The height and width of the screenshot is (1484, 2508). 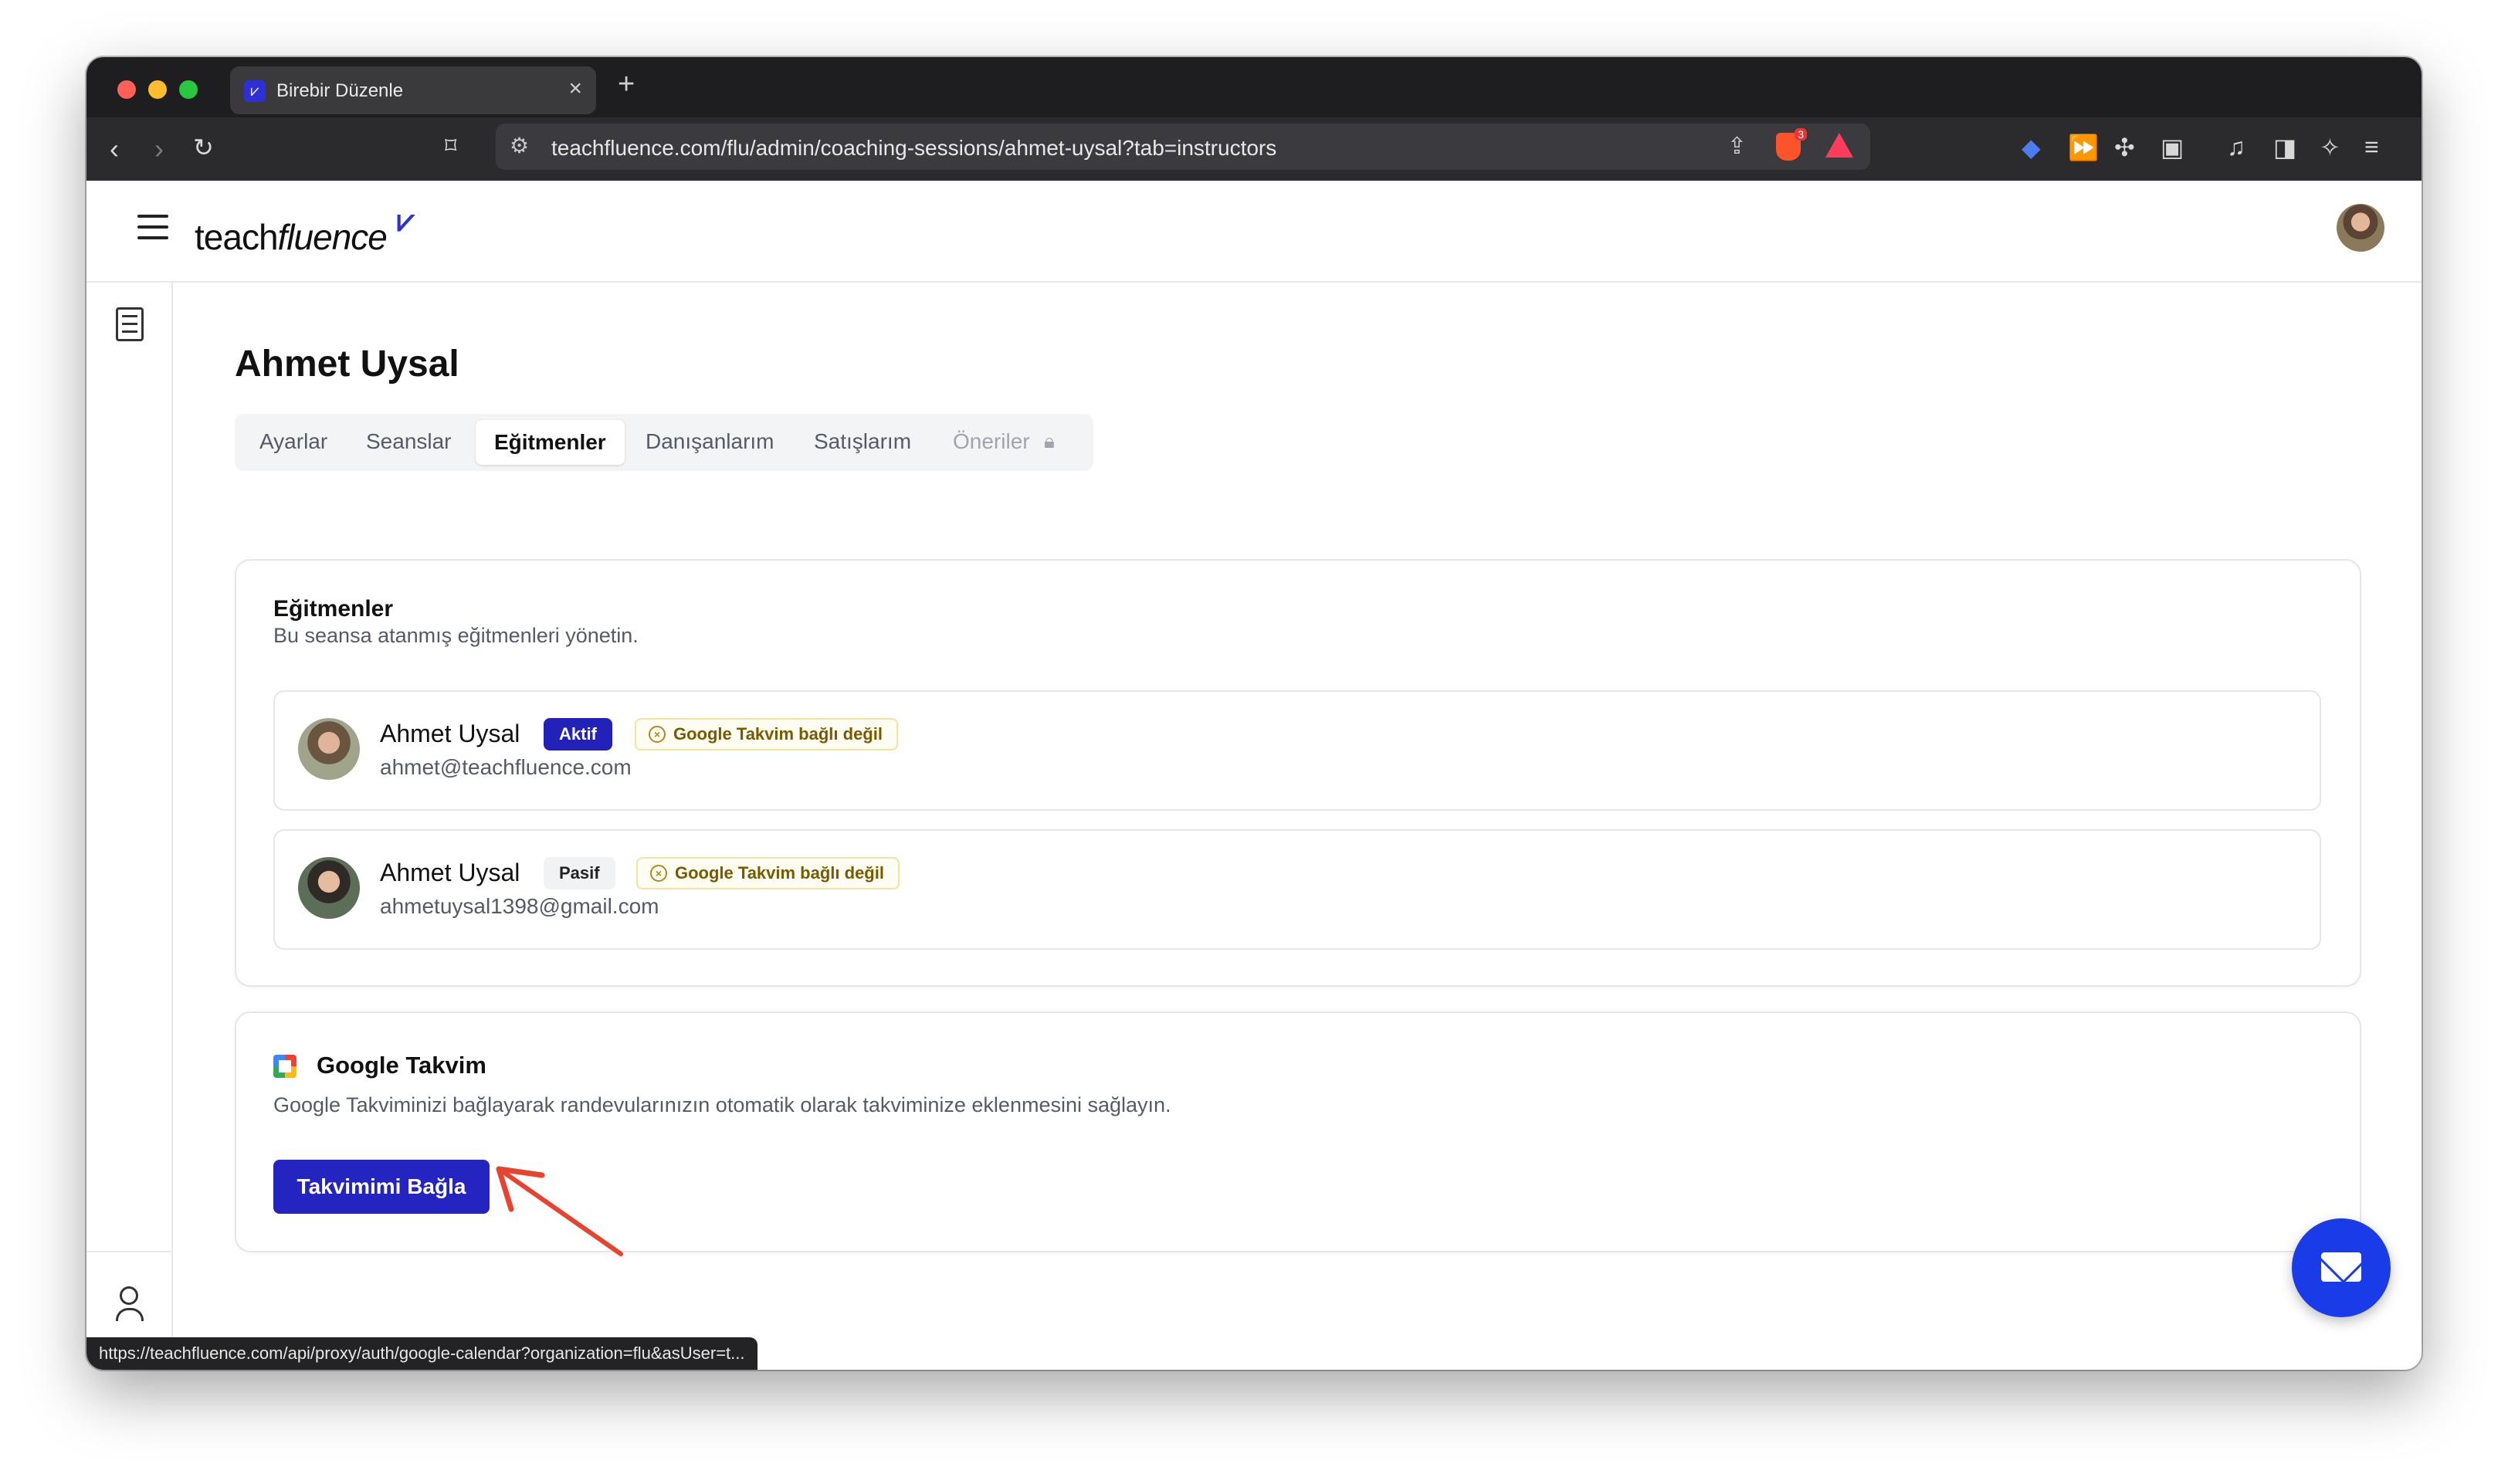 What do you see at coordinates (626, 84) in the screenshot?
I see `new-tab-button: +` at bounding box center [626, 84].